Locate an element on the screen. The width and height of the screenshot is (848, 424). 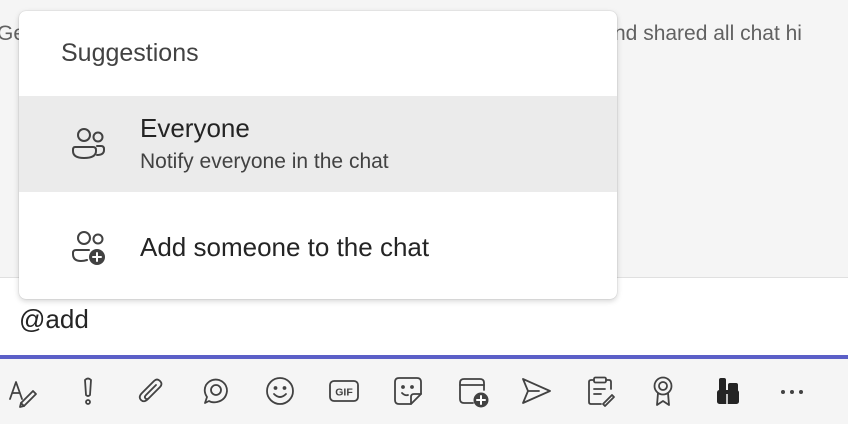
forms-icon is located at coordinates (601, 391).